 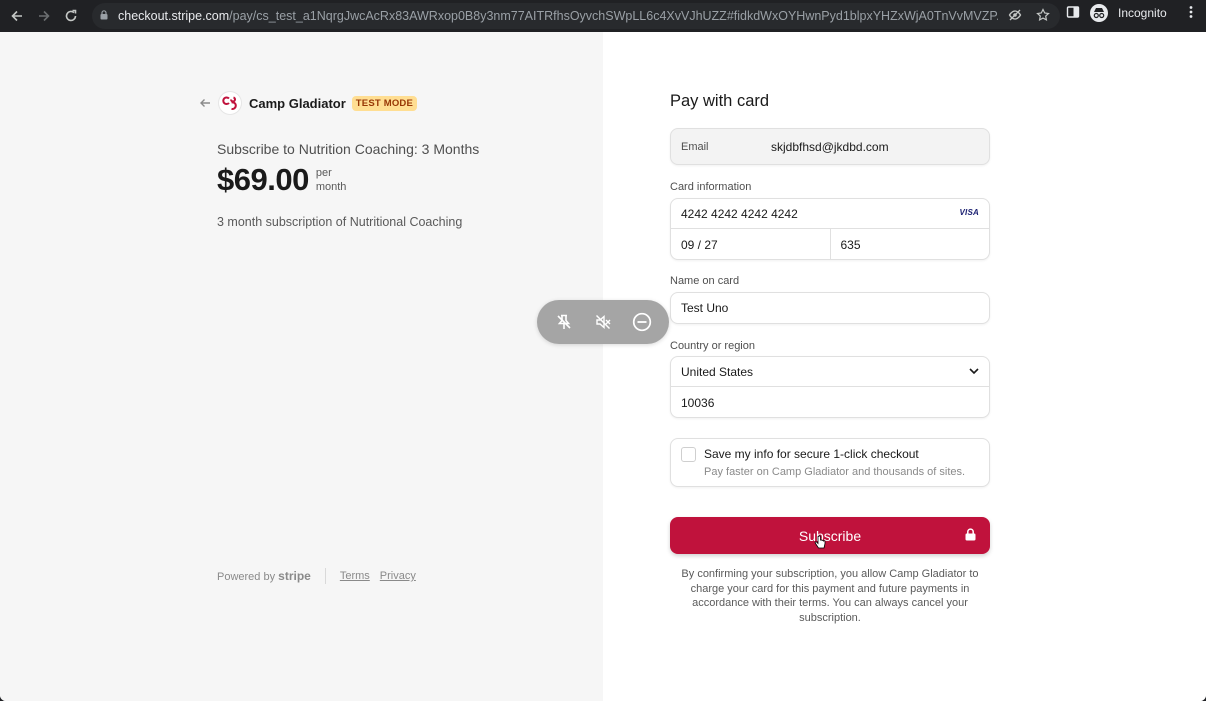 I want to click on card-number-input: 4242 4242 4242 4242 VISA, so click(x=830, y=214).